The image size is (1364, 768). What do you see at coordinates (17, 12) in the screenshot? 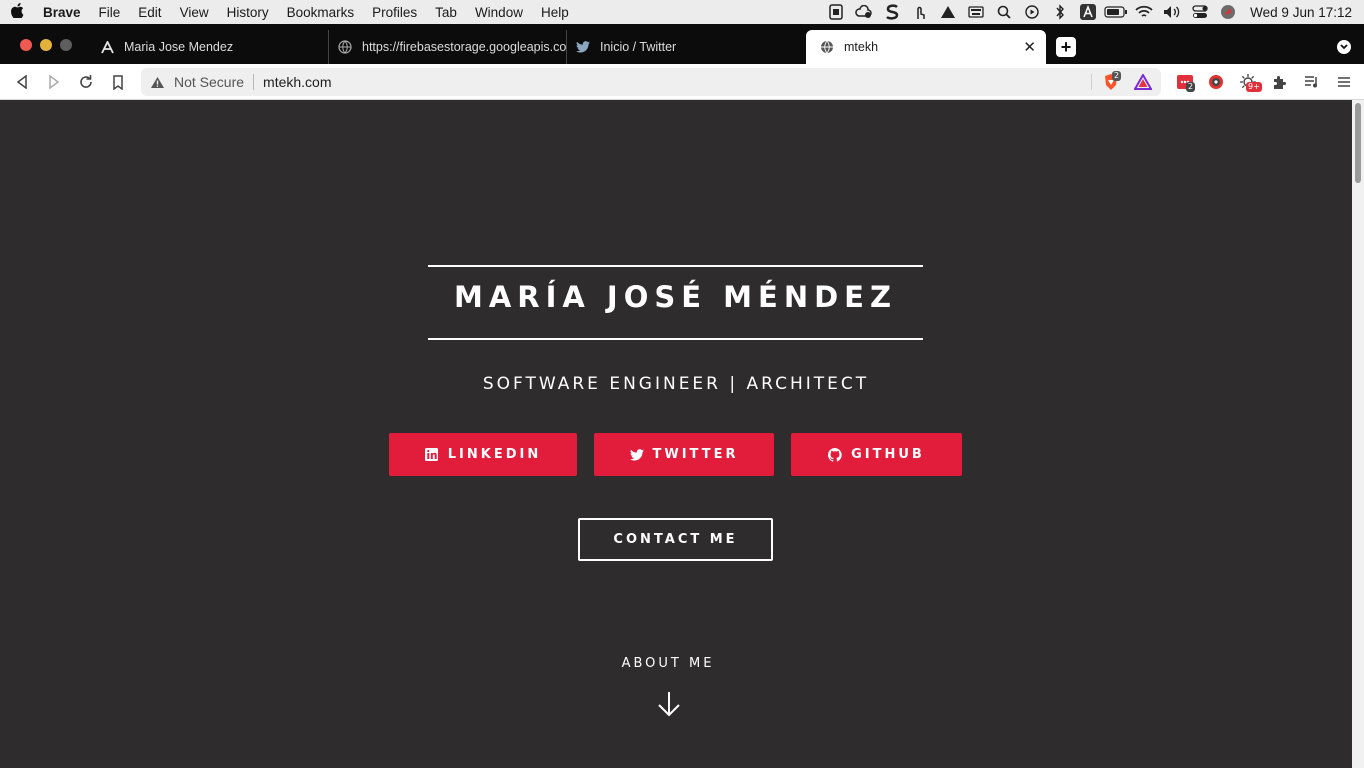
I see `apple-menu-icon` at bounding box center [17, 12].